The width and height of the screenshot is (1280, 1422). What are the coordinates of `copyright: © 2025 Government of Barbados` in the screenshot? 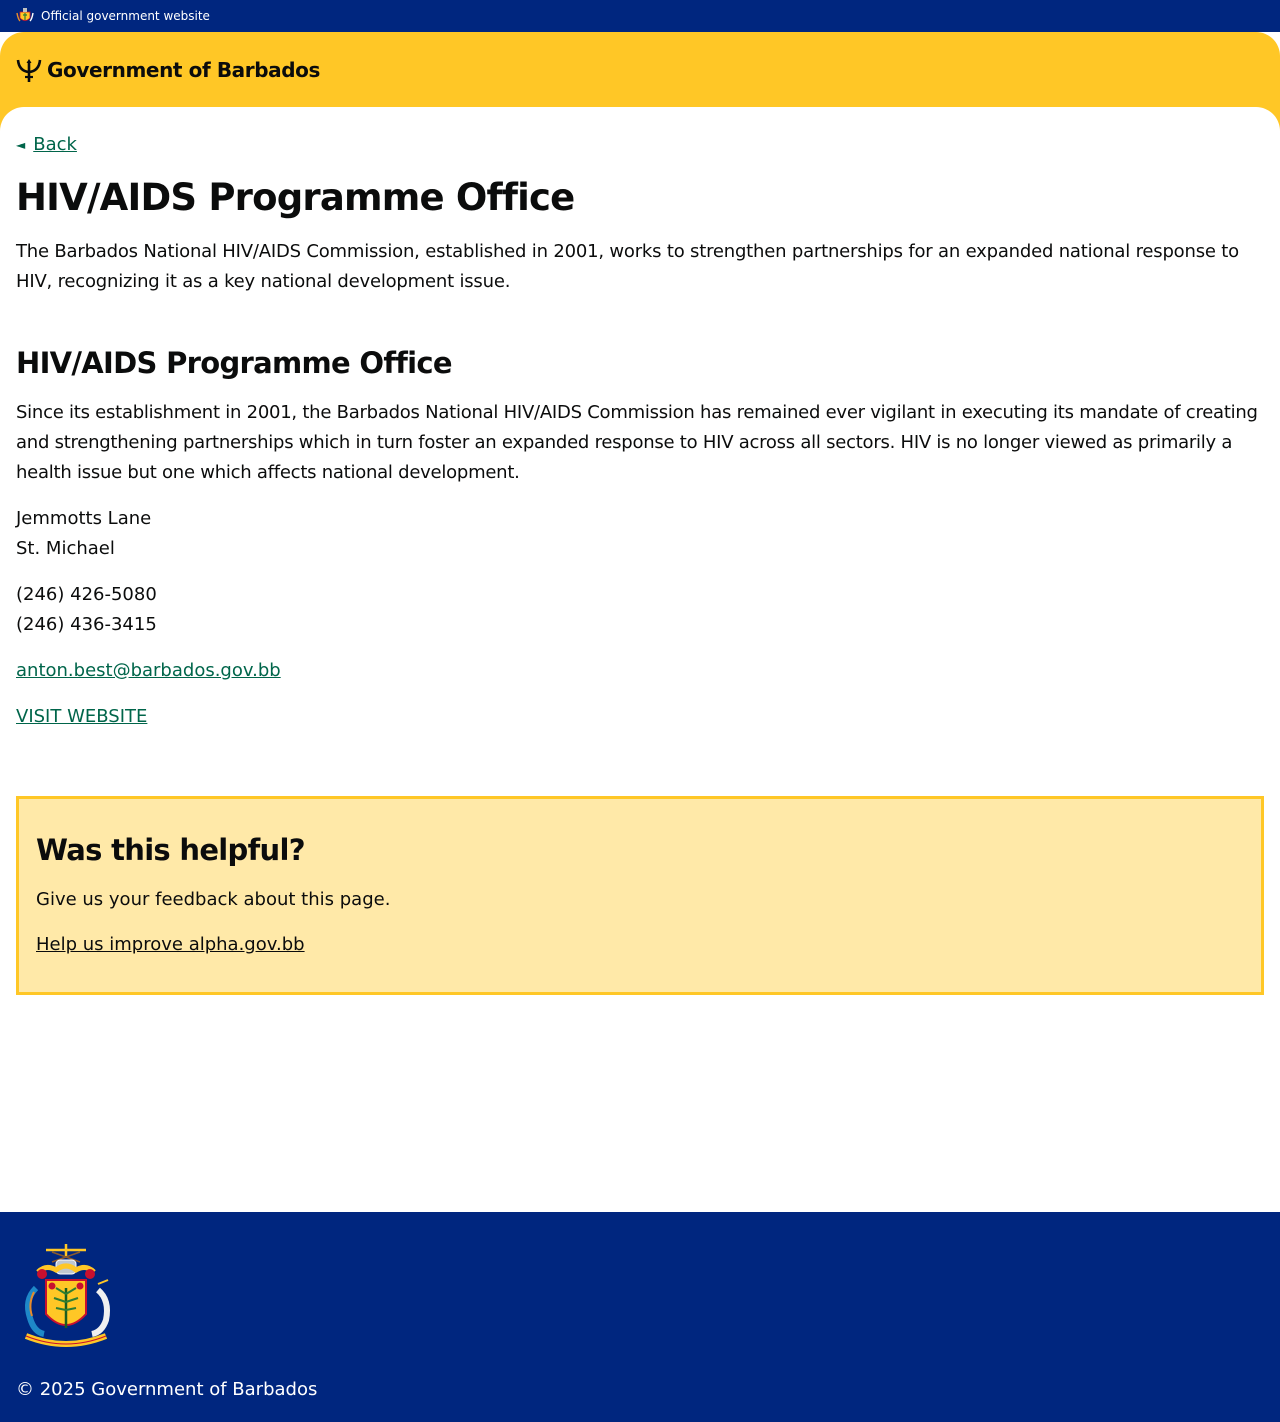 It's located at (167, 1389).